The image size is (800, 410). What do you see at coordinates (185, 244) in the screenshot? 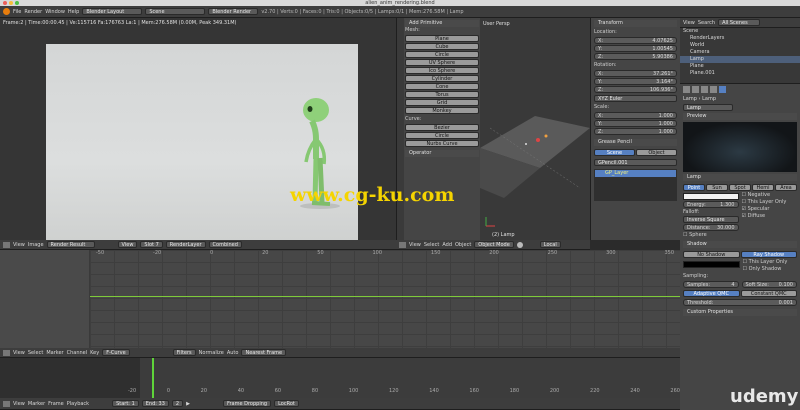
I see `render-layer-selector: RenderLayer` at bounding box center [185, 244].